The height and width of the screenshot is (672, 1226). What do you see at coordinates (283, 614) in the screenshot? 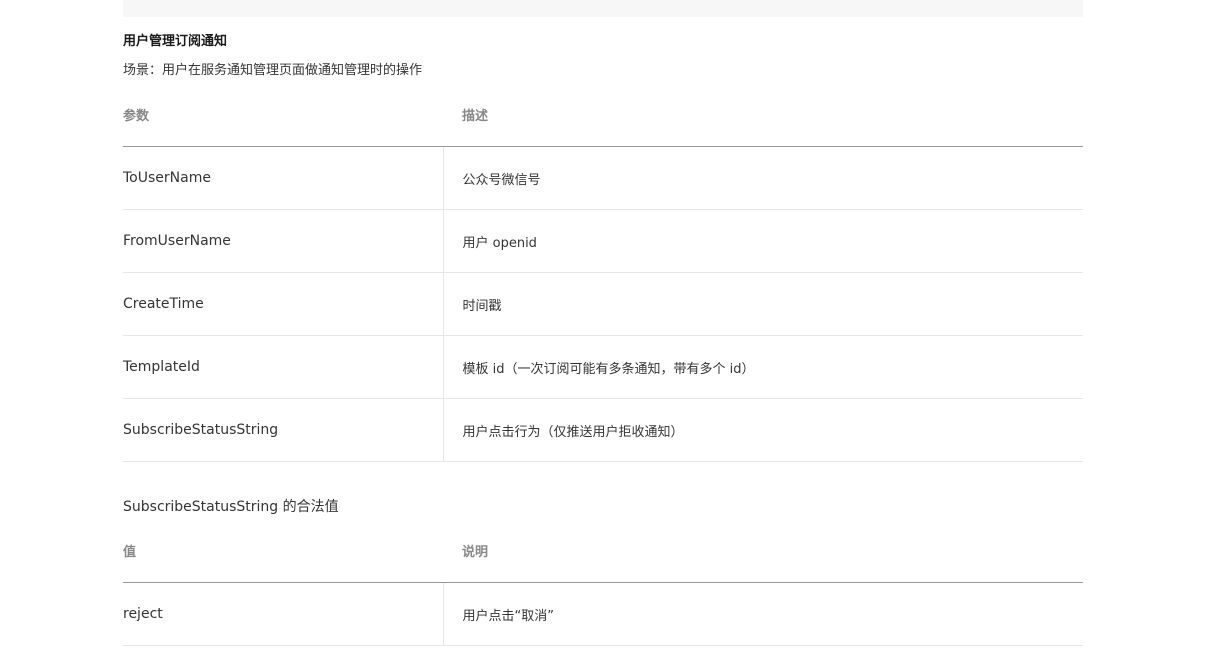
I see `value-name: reject` at bounding box center [283, 614].